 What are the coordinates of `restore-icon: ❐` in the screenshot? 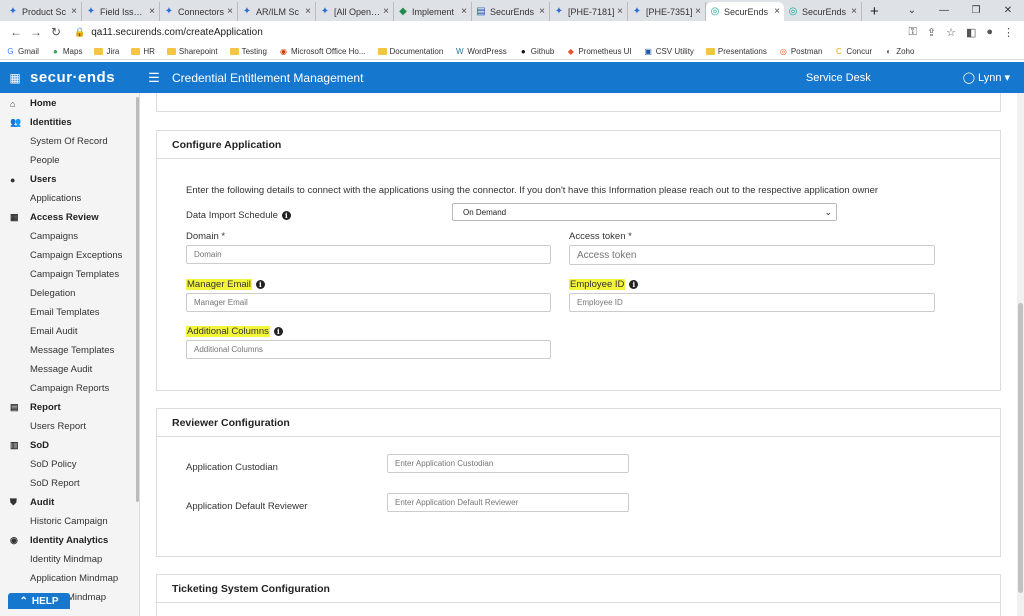 It's located at (976, 10).